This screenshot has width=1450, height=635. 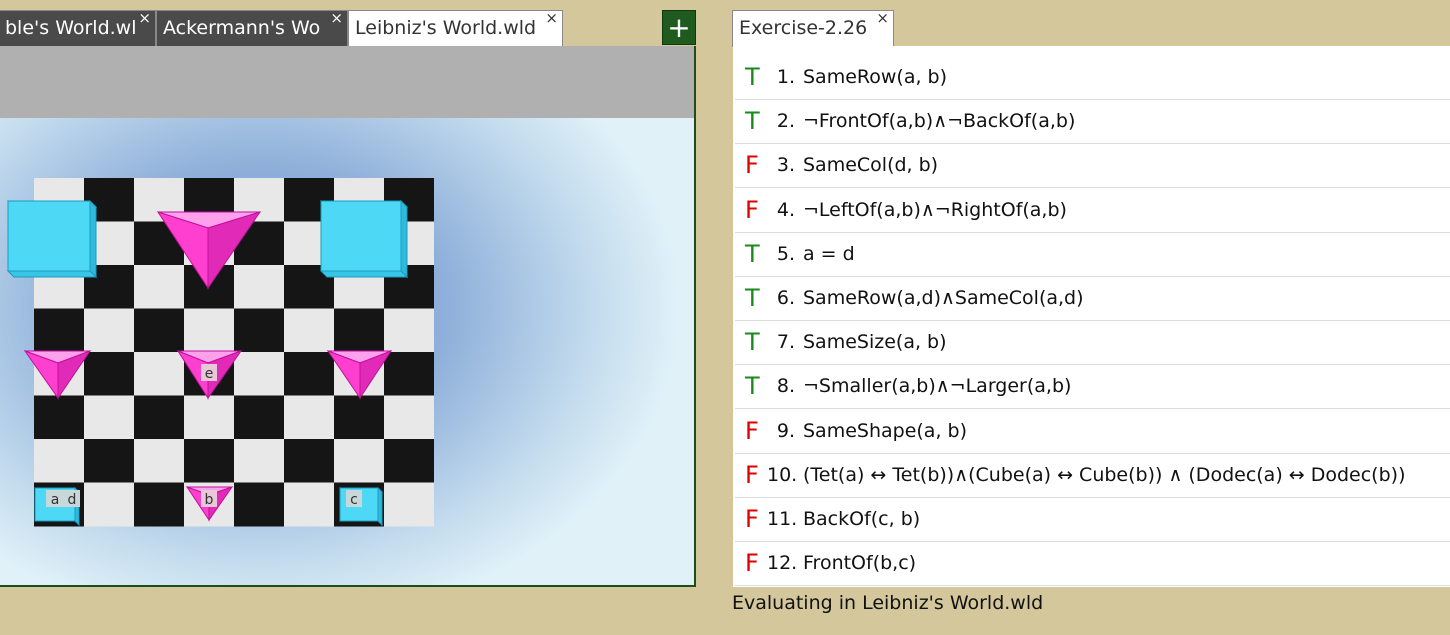 I want to click on large-cube-left, so click(x=52, y=239).